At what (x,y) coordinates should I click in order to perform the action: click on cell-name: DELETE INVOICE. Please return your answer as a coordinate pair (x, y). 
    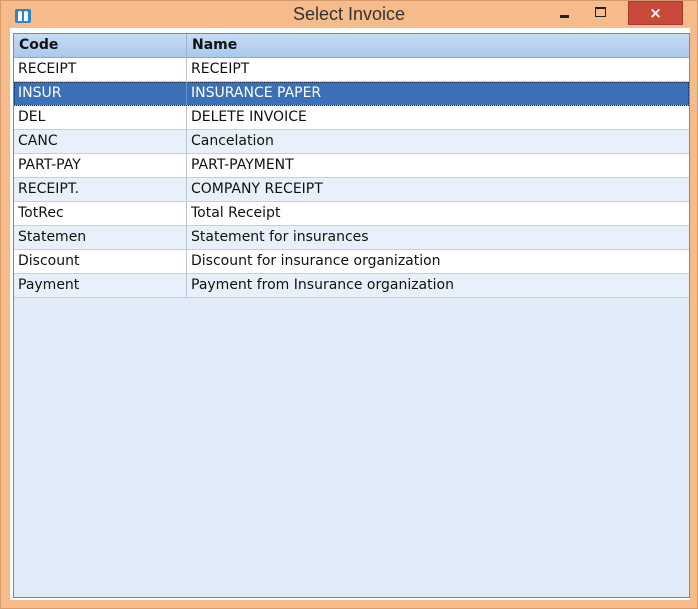
    Looking at the image, I should click on (249, 117).